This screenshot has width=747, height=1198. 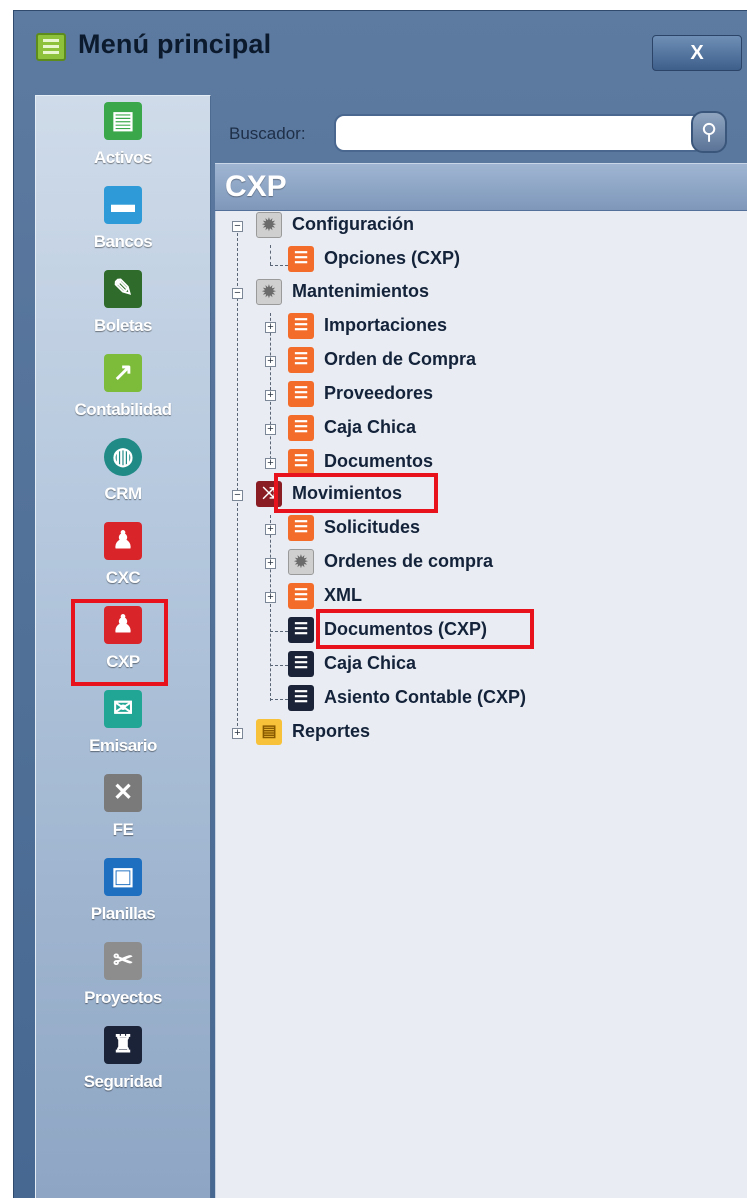 What do you see at coordinates (123, 480) in the screenshot?
I see `module-crm: ◍ CRM` at bounding box center [123, 480].